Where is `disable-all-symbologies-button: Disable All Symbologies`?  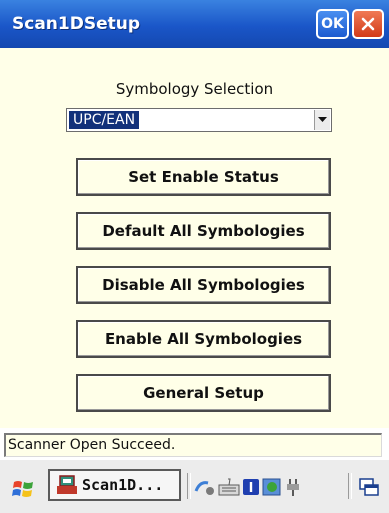
disable-all-symbologies-button: Disable All Symbologies is located at coordinates (203, 285).